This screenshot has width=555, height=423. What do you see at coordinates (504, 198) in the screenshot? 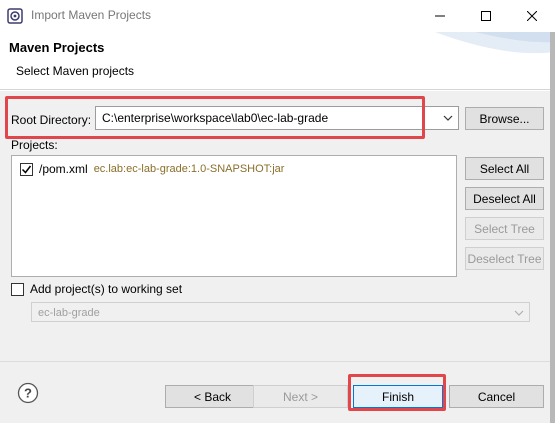
I see `deselect-all-button: Deselect All` at bounding box center [504, 198].